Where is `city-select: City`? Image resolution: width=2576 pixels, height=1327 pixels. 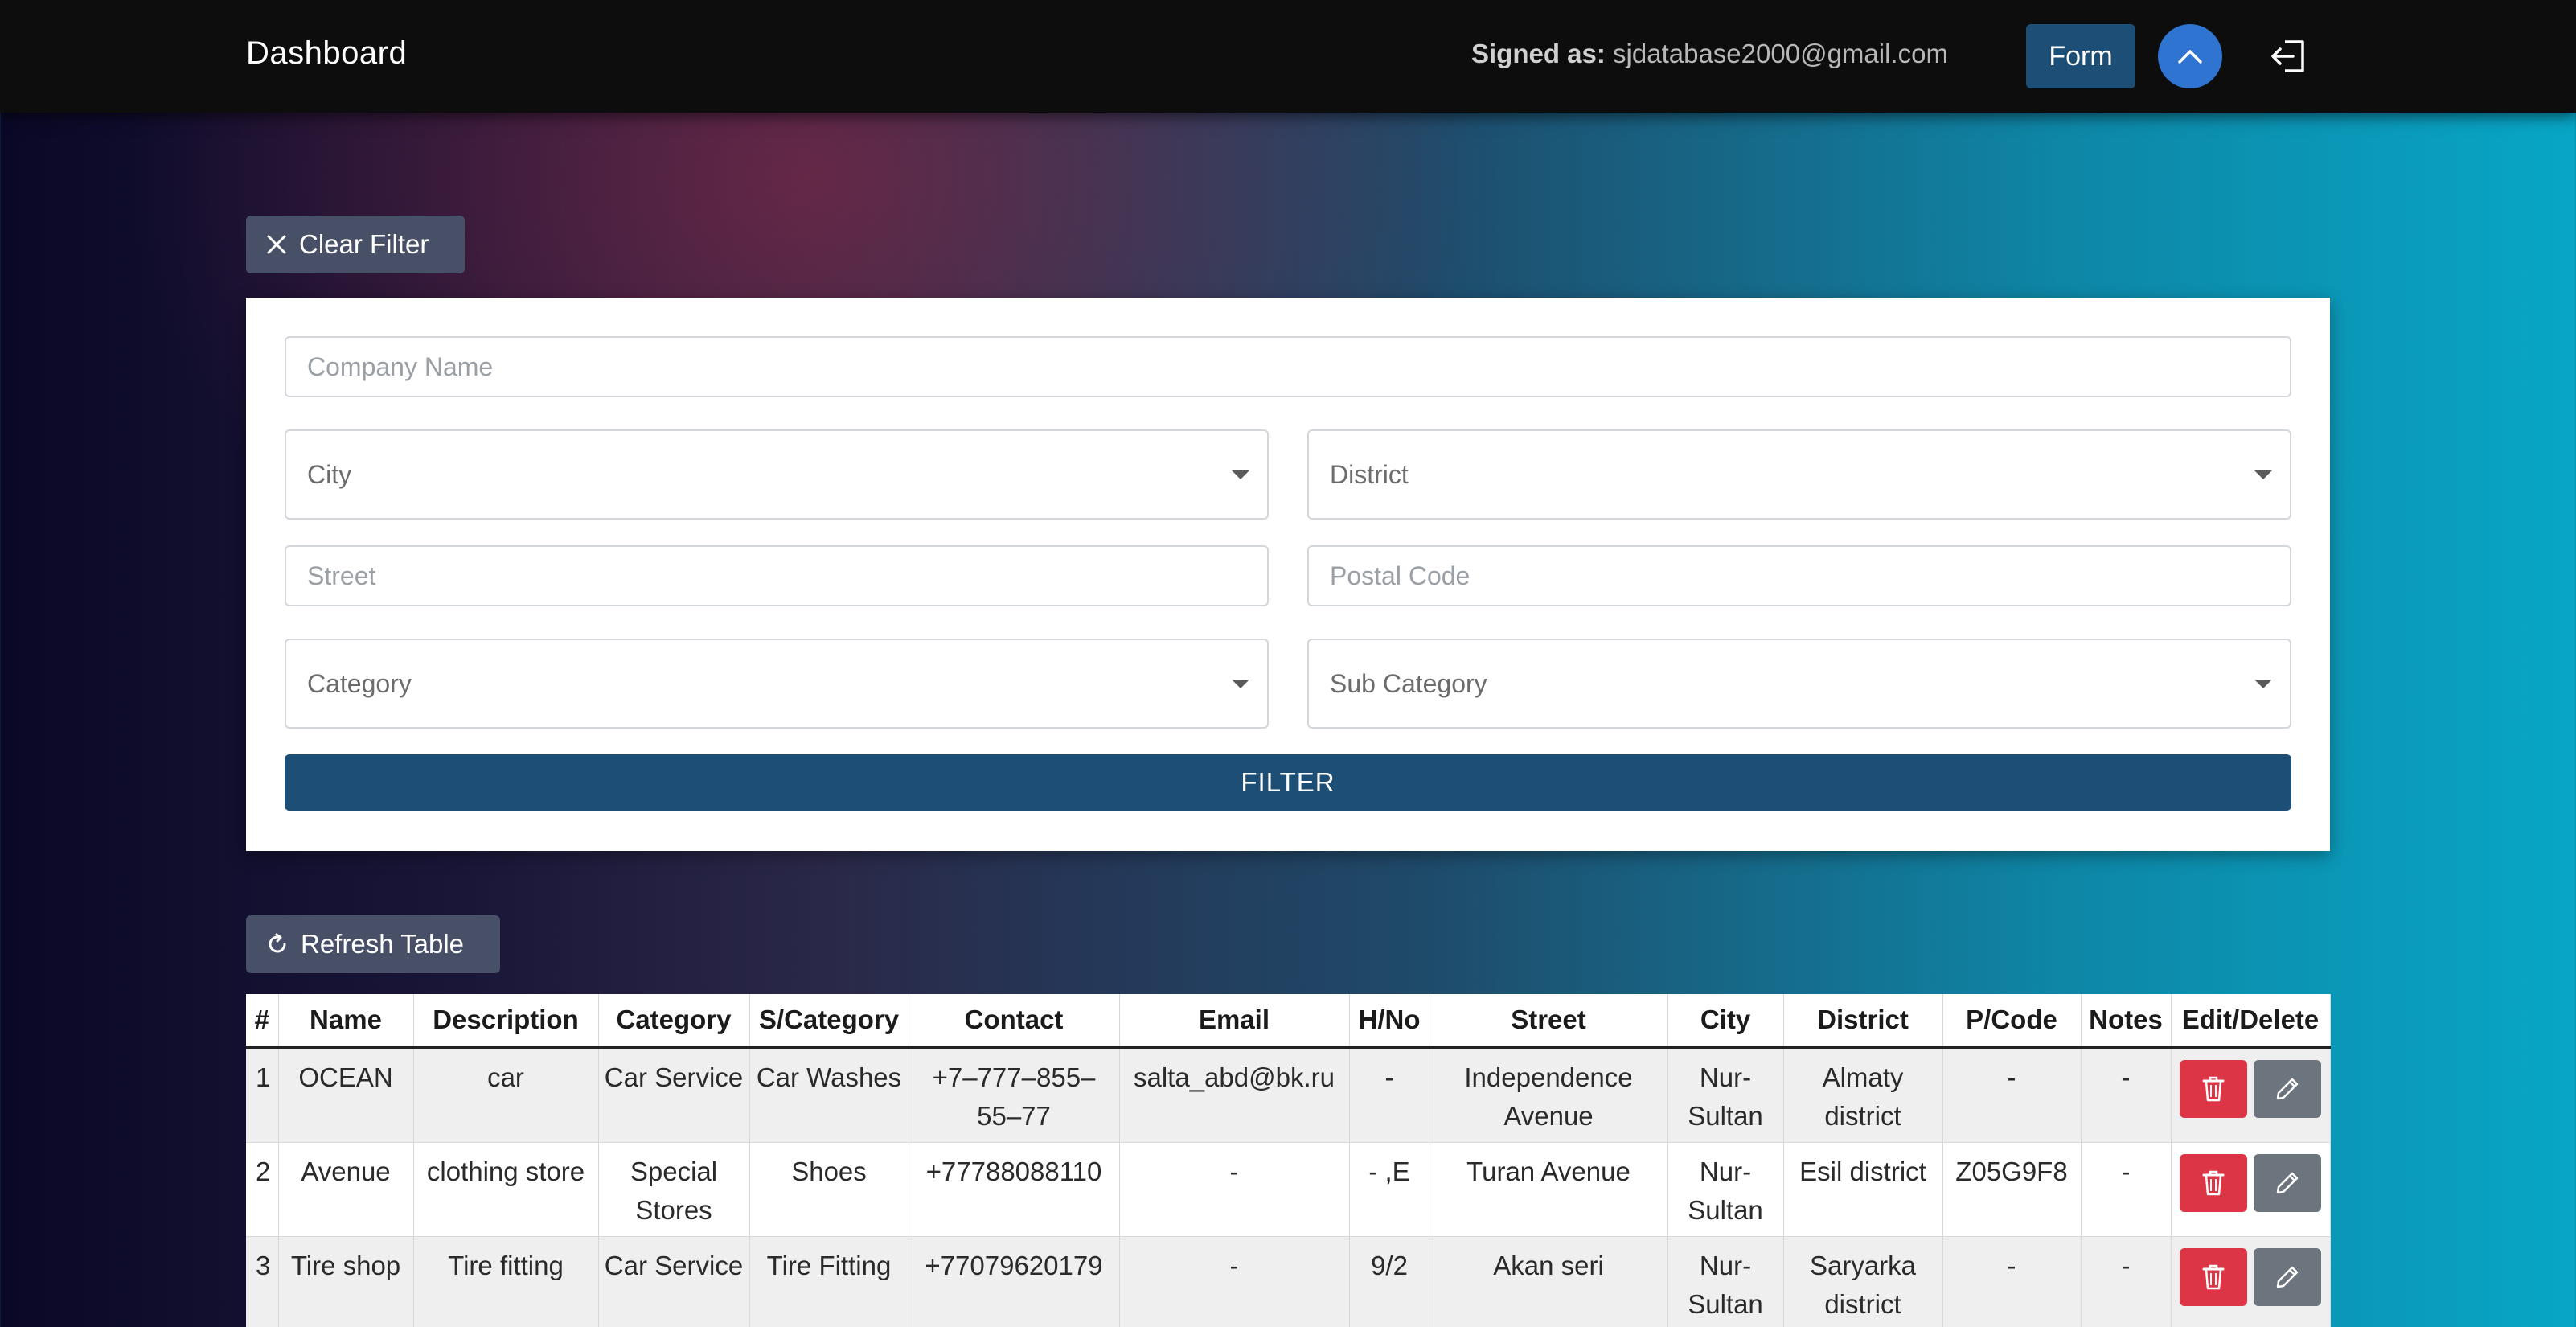 city-select: City is located at coordinates (777, 474).